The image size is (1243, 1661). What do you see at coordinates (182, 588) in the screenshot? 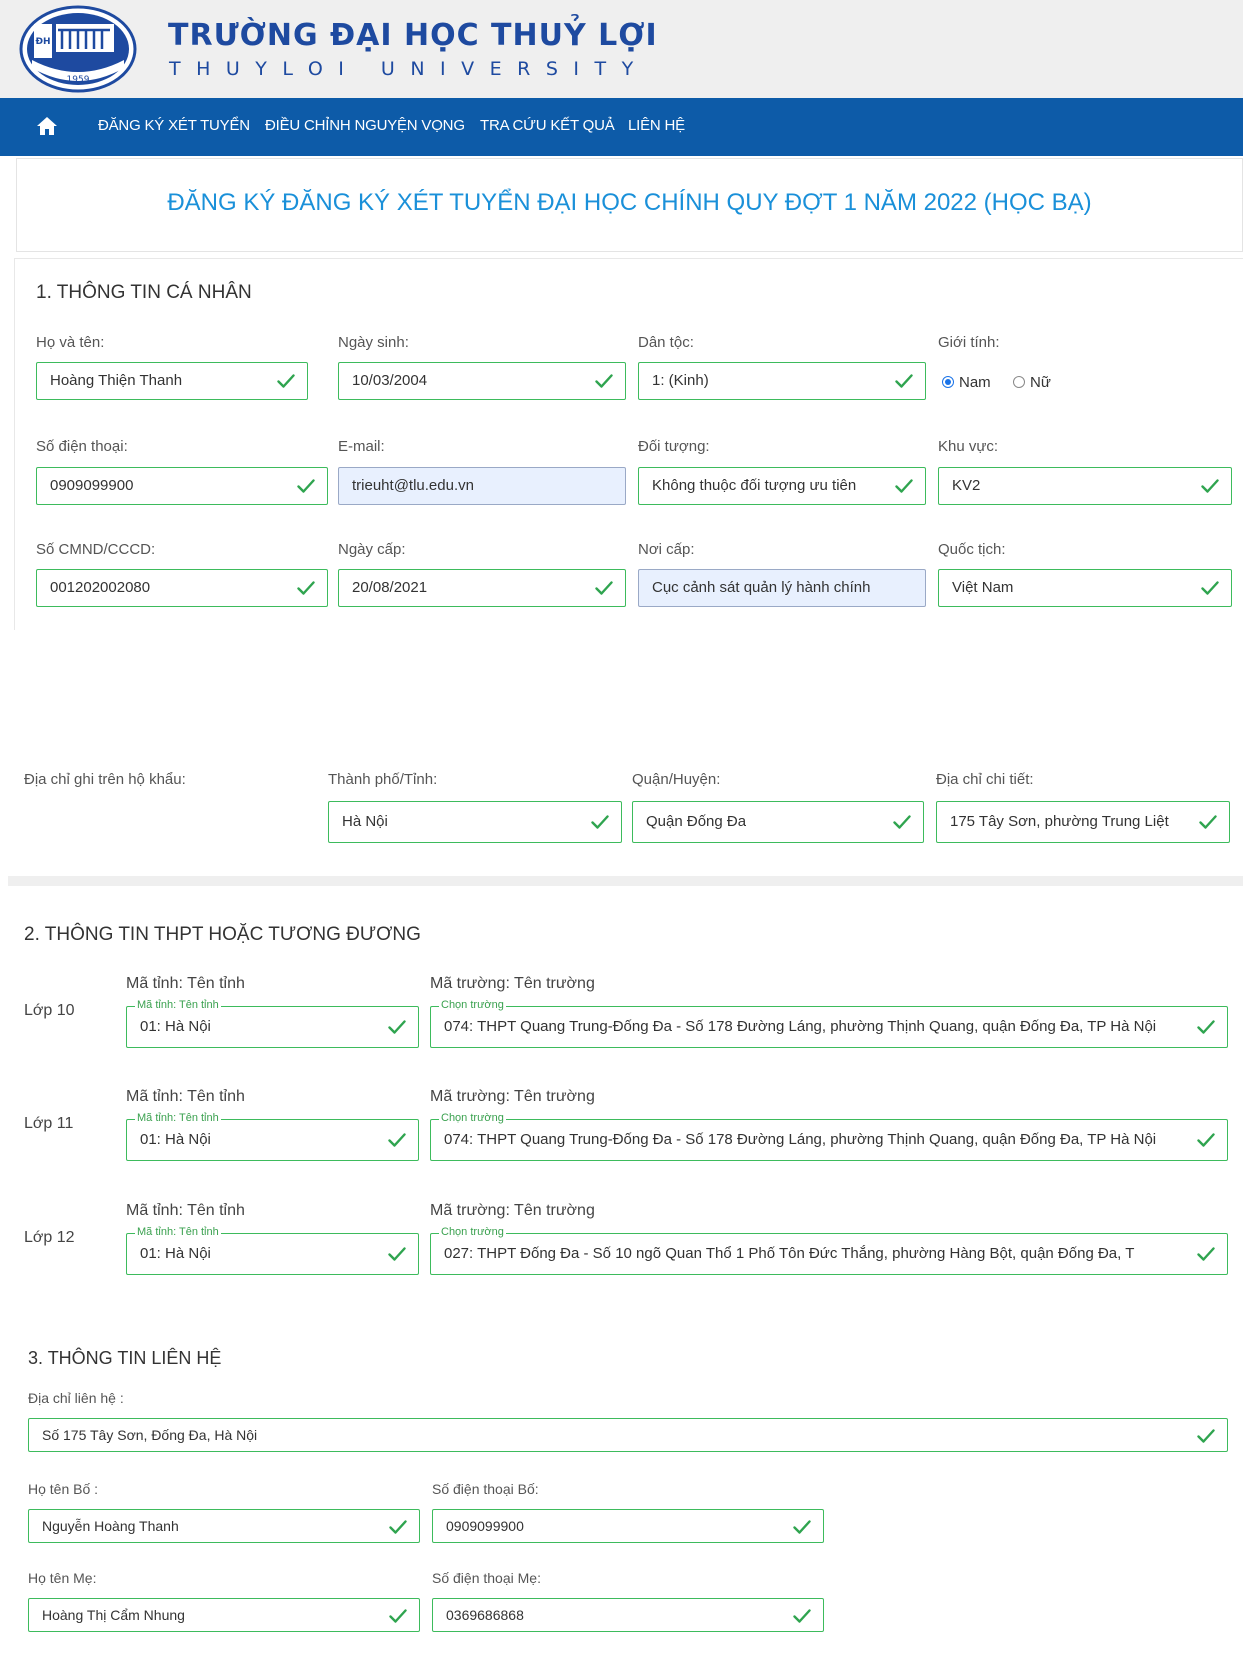
I see `id-number-field: 001202002080` at bounding box center [182, 588].